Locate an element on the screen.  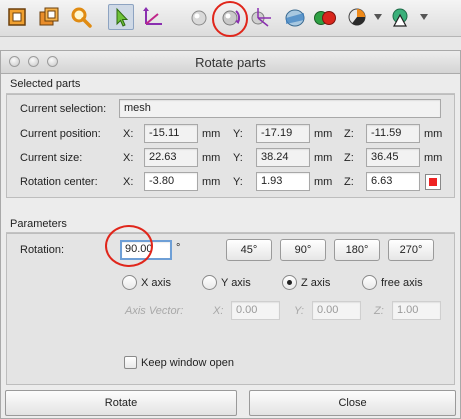
preset-45-button: 45° is located at coordinates (249, 250).